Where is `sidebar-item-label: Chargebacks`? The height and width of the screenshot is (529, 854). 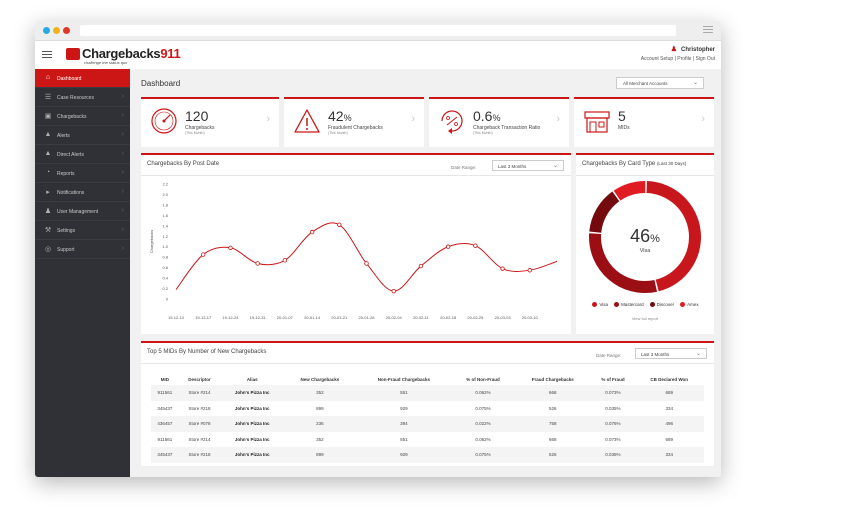 sidebar-item-label: Chargebacks is located at coordinates (72, 117).